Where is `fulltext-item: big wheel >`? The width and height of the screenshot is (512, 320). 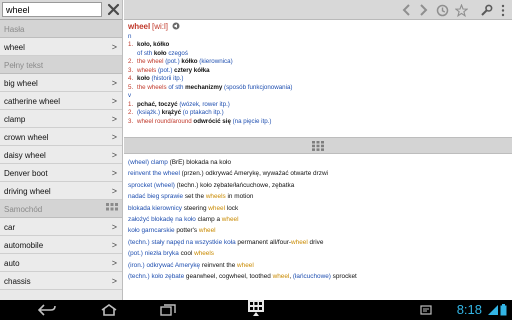 fulltext-item: big wheel > is located at coordinates (61, 83).